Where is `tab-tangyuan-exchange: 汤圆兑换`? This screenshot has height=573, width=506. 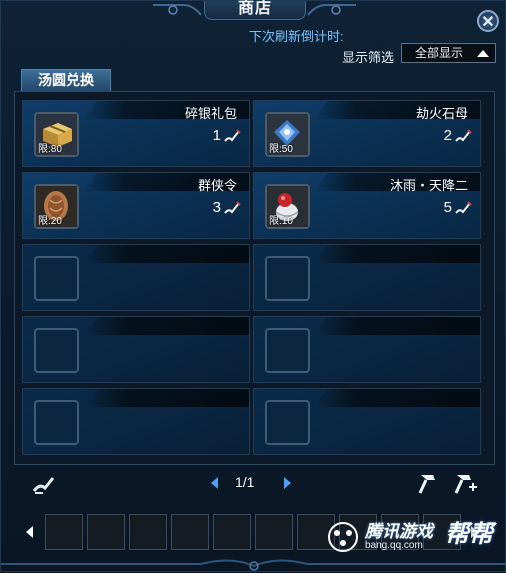
tab-tangyuan-exchange: 汤圆兑换 is located at coordinates (66, 80).